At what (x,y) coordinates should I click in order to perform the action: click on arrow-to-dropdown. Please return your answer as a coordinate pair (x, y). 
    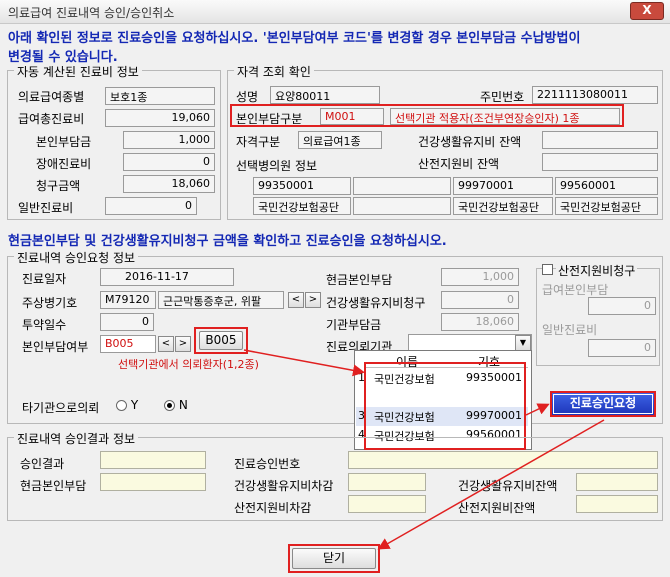
    Looking at the image, I should click on (304, 363).